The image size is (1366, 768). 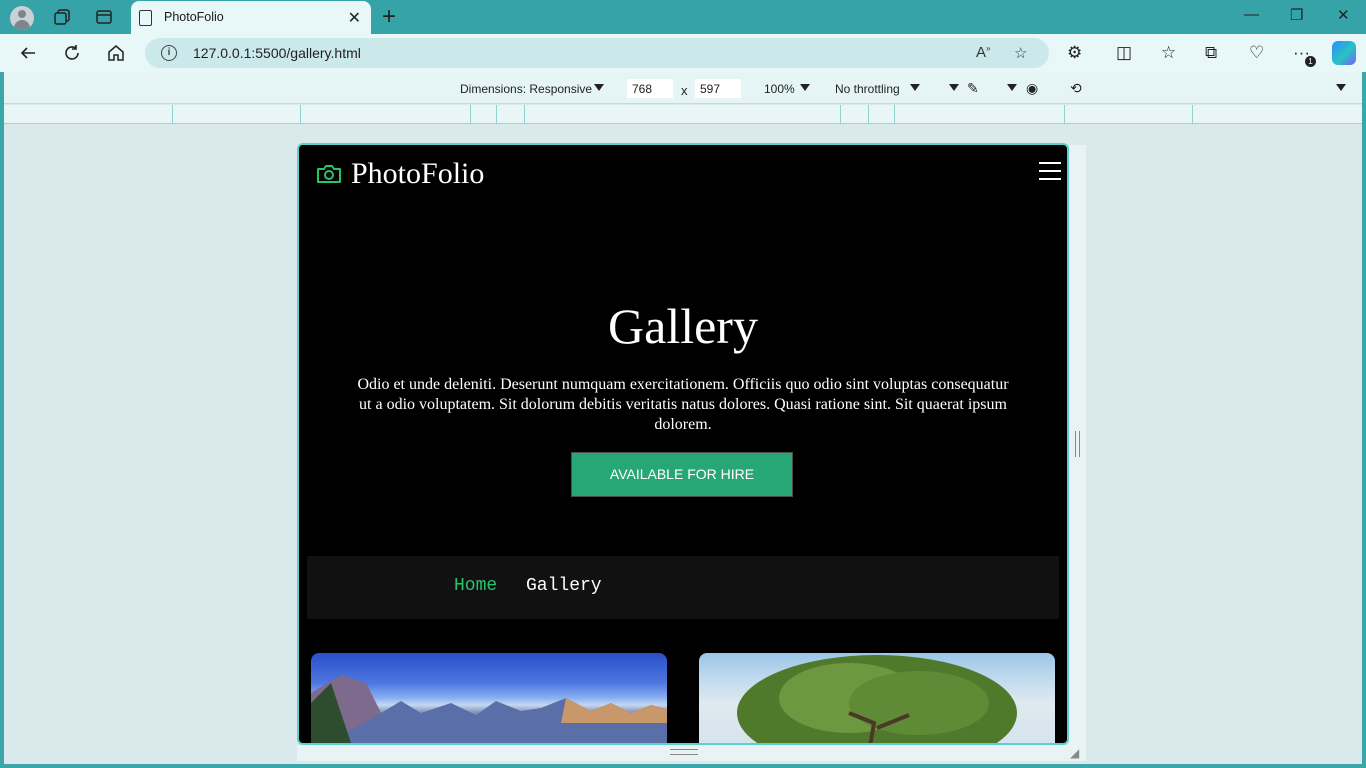 I want to click on close-window-icon: ✕, so click(x=1343, y=15).